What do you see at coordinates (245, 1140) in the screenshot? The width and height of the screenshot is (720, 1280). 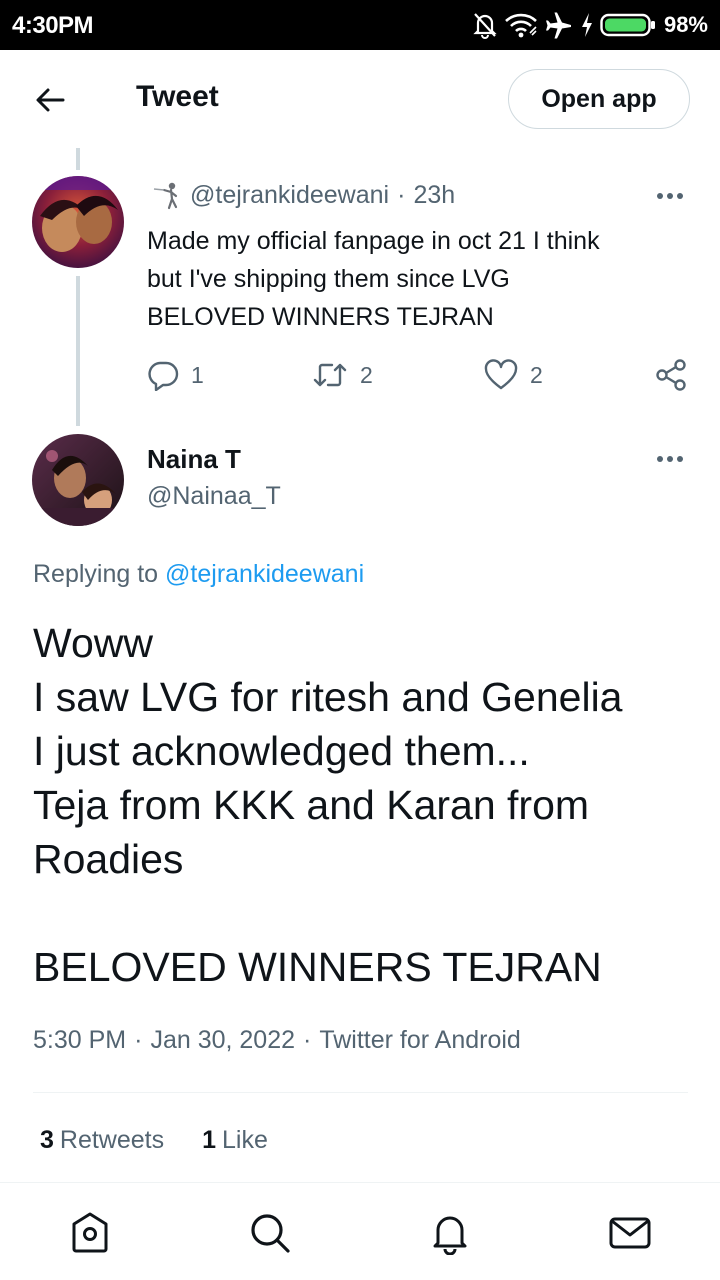 I see `likes-label: Like` at bounding box center [245, 1140].